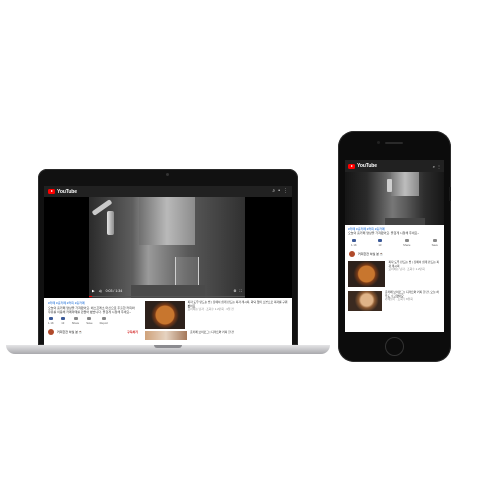  I want to click on video-description: 오늘의 홈카페 영상을 가져왔어요. 즐겁게 시청해 주세요~, so click(384, 233).